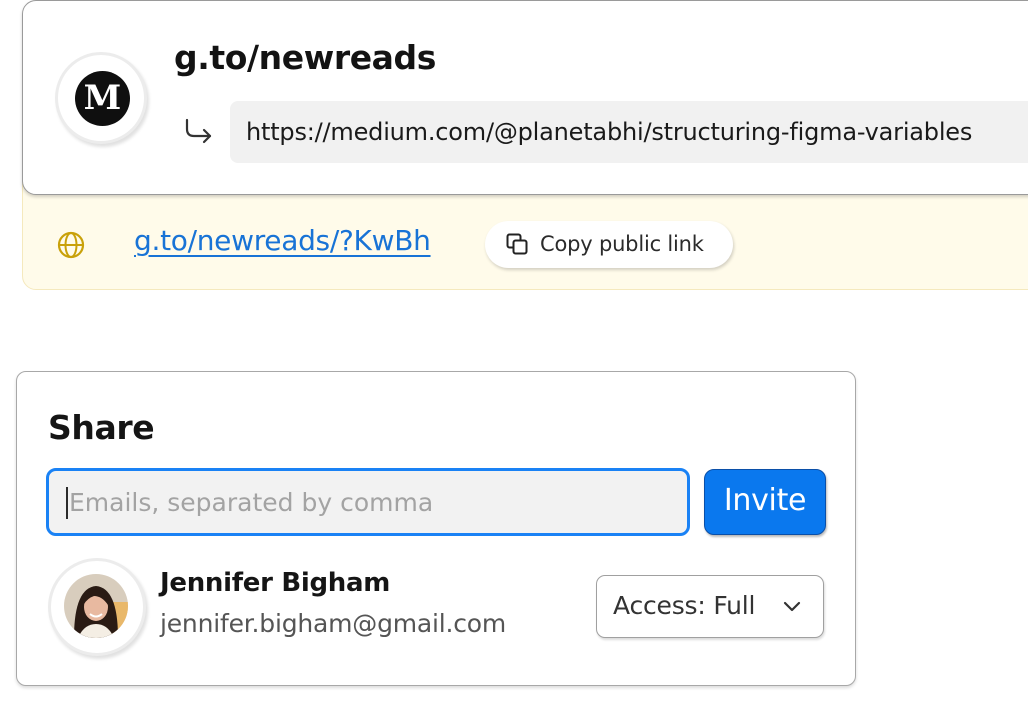 This screenshot has width=1028, height=710. I want to click on copy-public-link-button: Copy public link, so click(609, 244).